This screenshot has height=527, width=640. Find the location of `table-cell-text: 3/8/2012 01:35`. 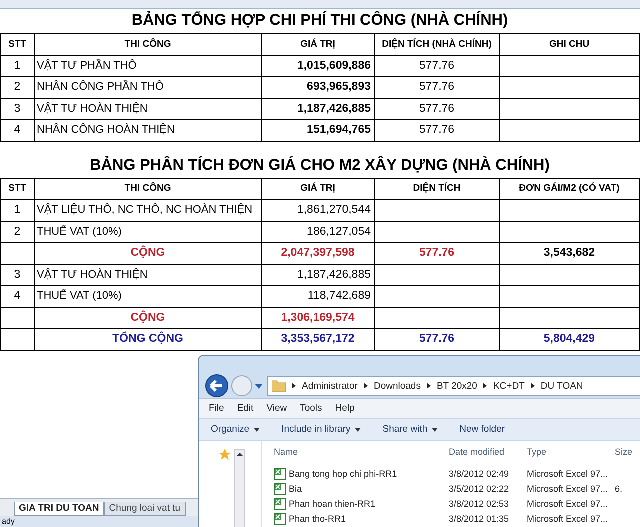

table-cell-text: 3/8/2012 01:35 is located at coordinates (479, 519).